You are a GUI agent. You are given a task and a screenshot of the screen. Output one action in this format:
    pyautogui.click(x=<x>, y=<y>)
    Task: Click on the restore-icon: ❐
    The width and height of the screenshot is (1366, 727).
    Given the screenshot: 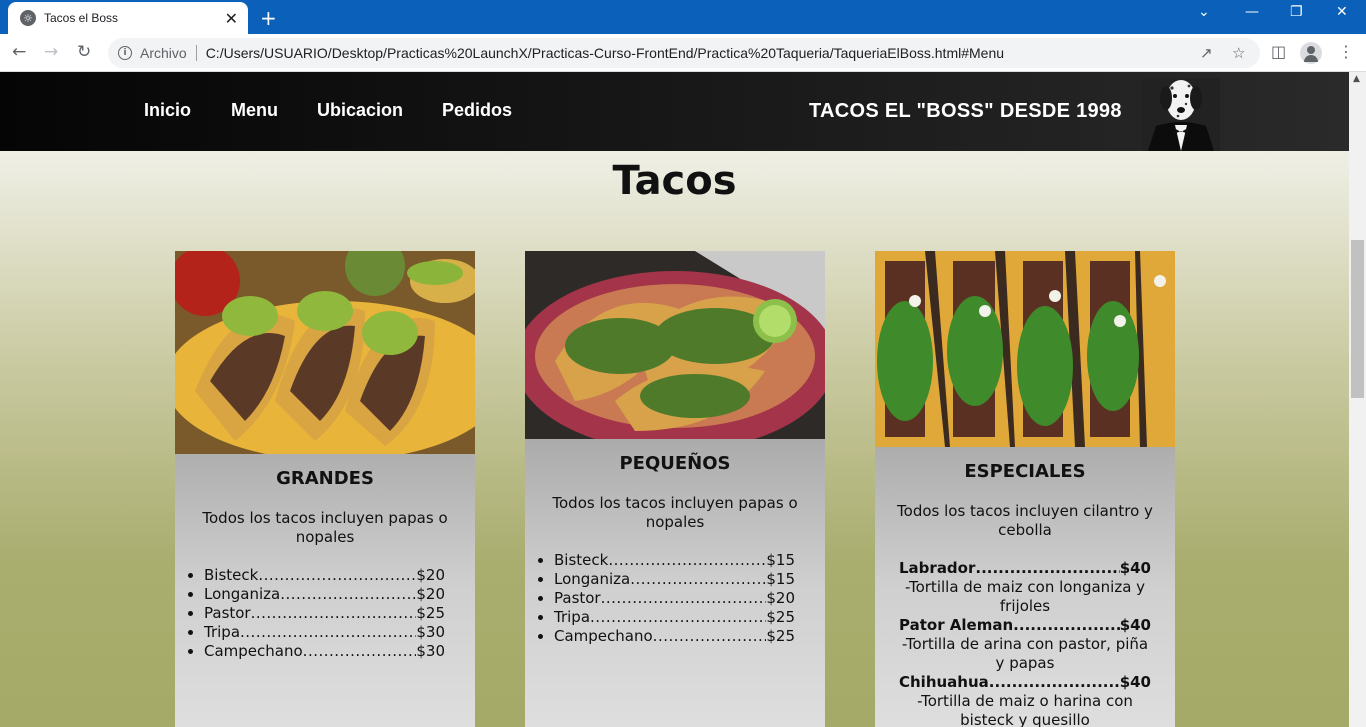 What is the action you would take?
    pyautogui.click(x=1296, y=12)
    